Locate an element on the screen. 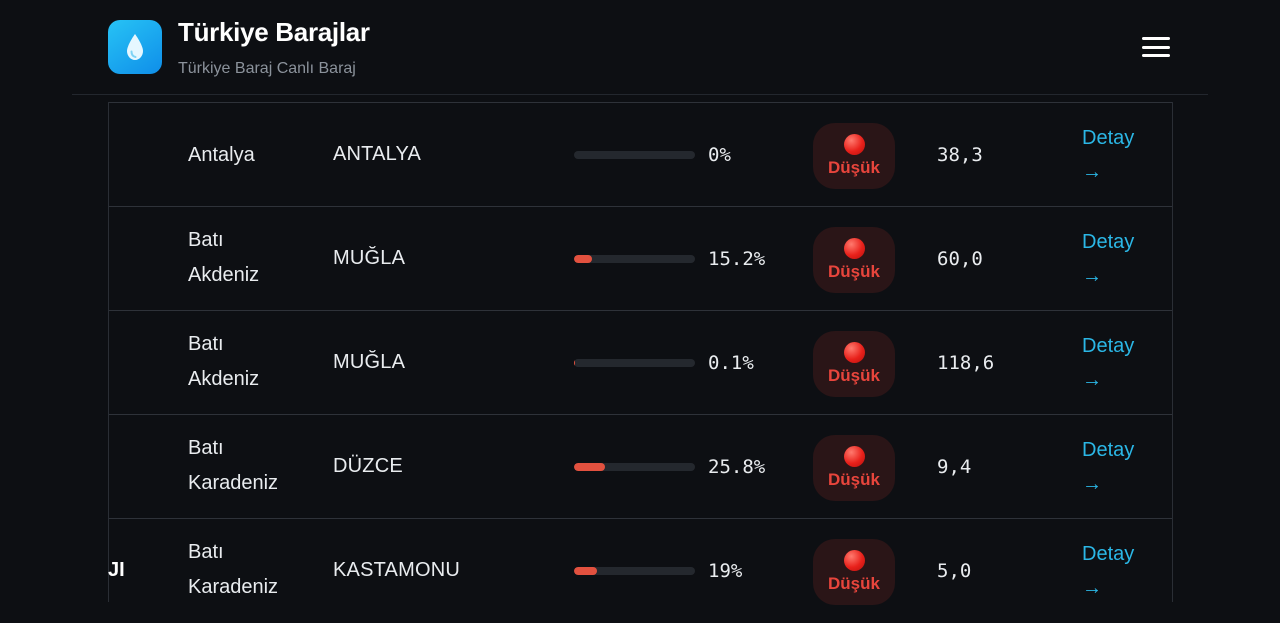 Image resolution: width=1280 pixels, height=623 pixels. fill-percent: 19% is located at coordinates (725, 571).